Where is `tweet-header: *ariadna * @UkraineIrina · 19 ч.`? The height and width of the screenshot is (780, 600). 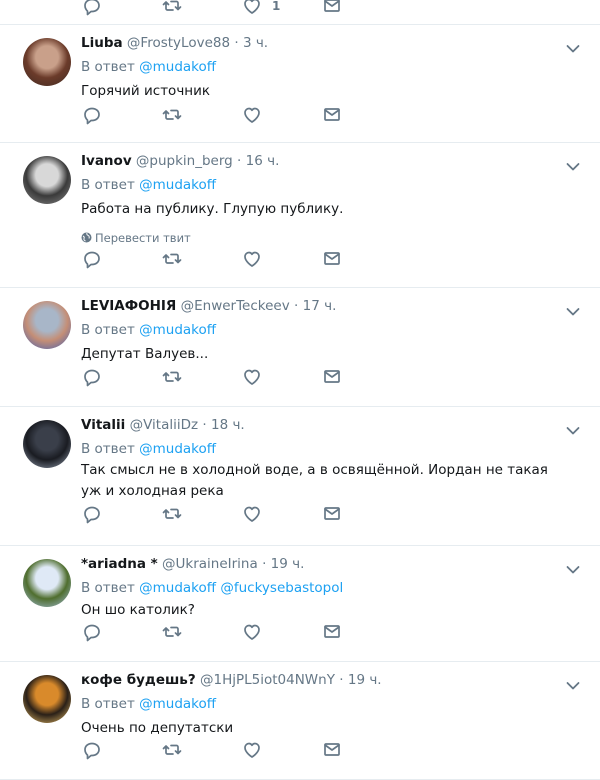 tweet-header: *ariadna * @UkraineIrina · 19 ч. is located at coordinates (192, 564).